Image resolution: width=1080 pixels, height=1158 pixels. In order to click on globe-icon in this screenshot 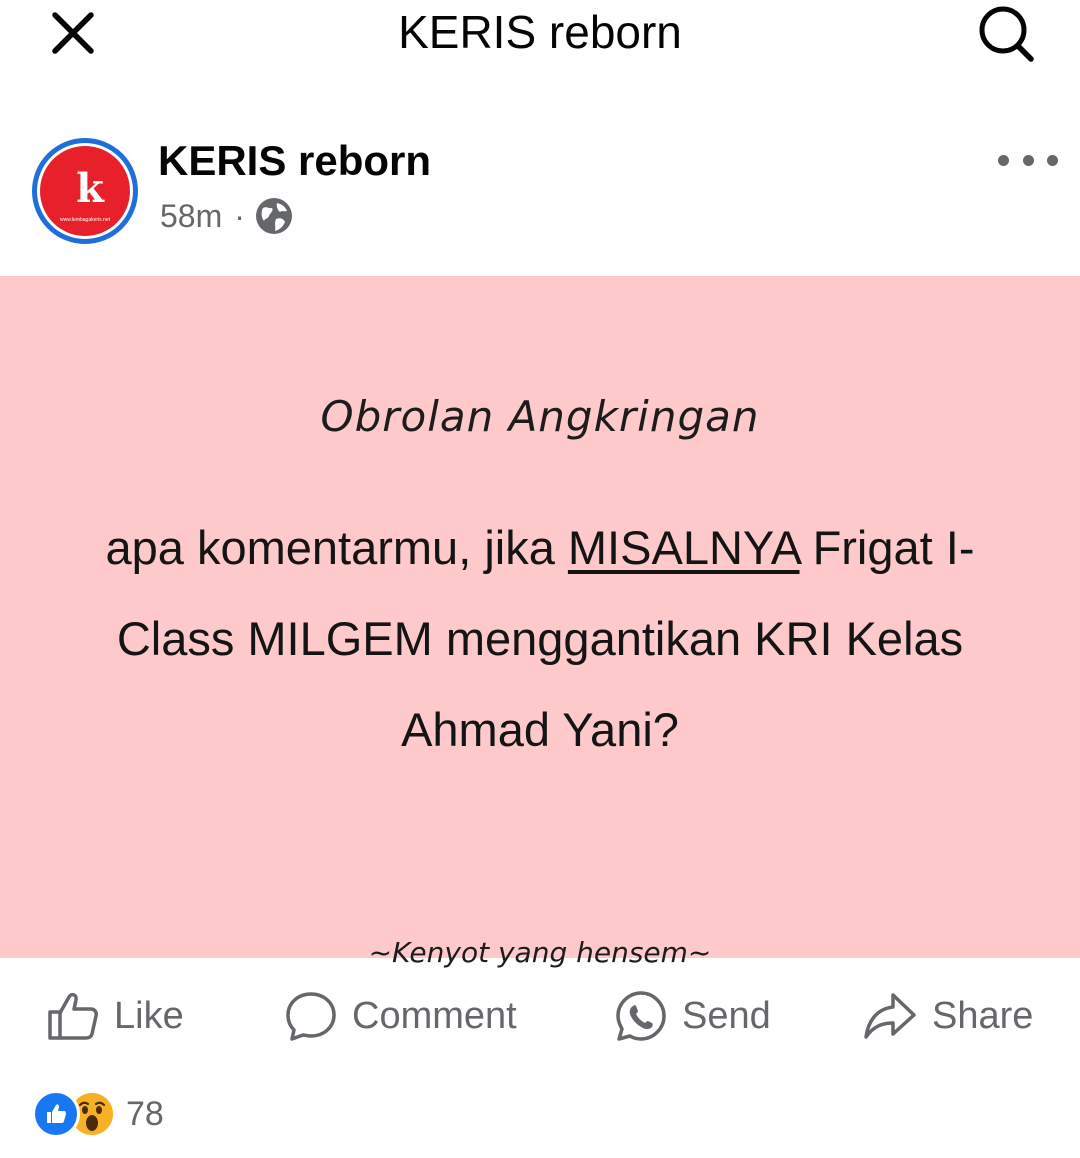, I will do `click(273, 216)`.